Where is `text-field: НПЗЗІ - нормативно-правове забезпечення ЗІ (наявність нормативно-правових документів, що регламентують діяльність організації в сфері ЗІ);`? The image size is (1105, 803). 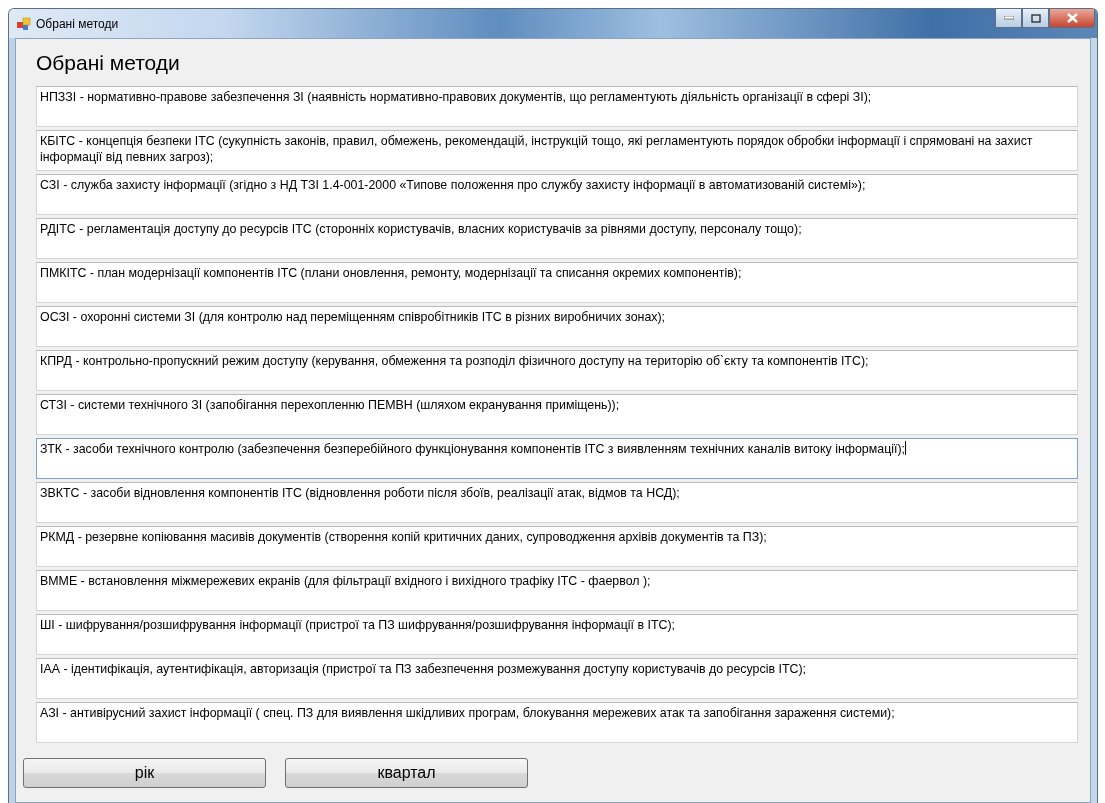
text-field: НПЗЗІ - нормативно-правове забезпечення ЗІ (наявність нормативно-правових документів, що регламентують діяльність організації в сфері ЗІ); is located at coordinates (557, 106).